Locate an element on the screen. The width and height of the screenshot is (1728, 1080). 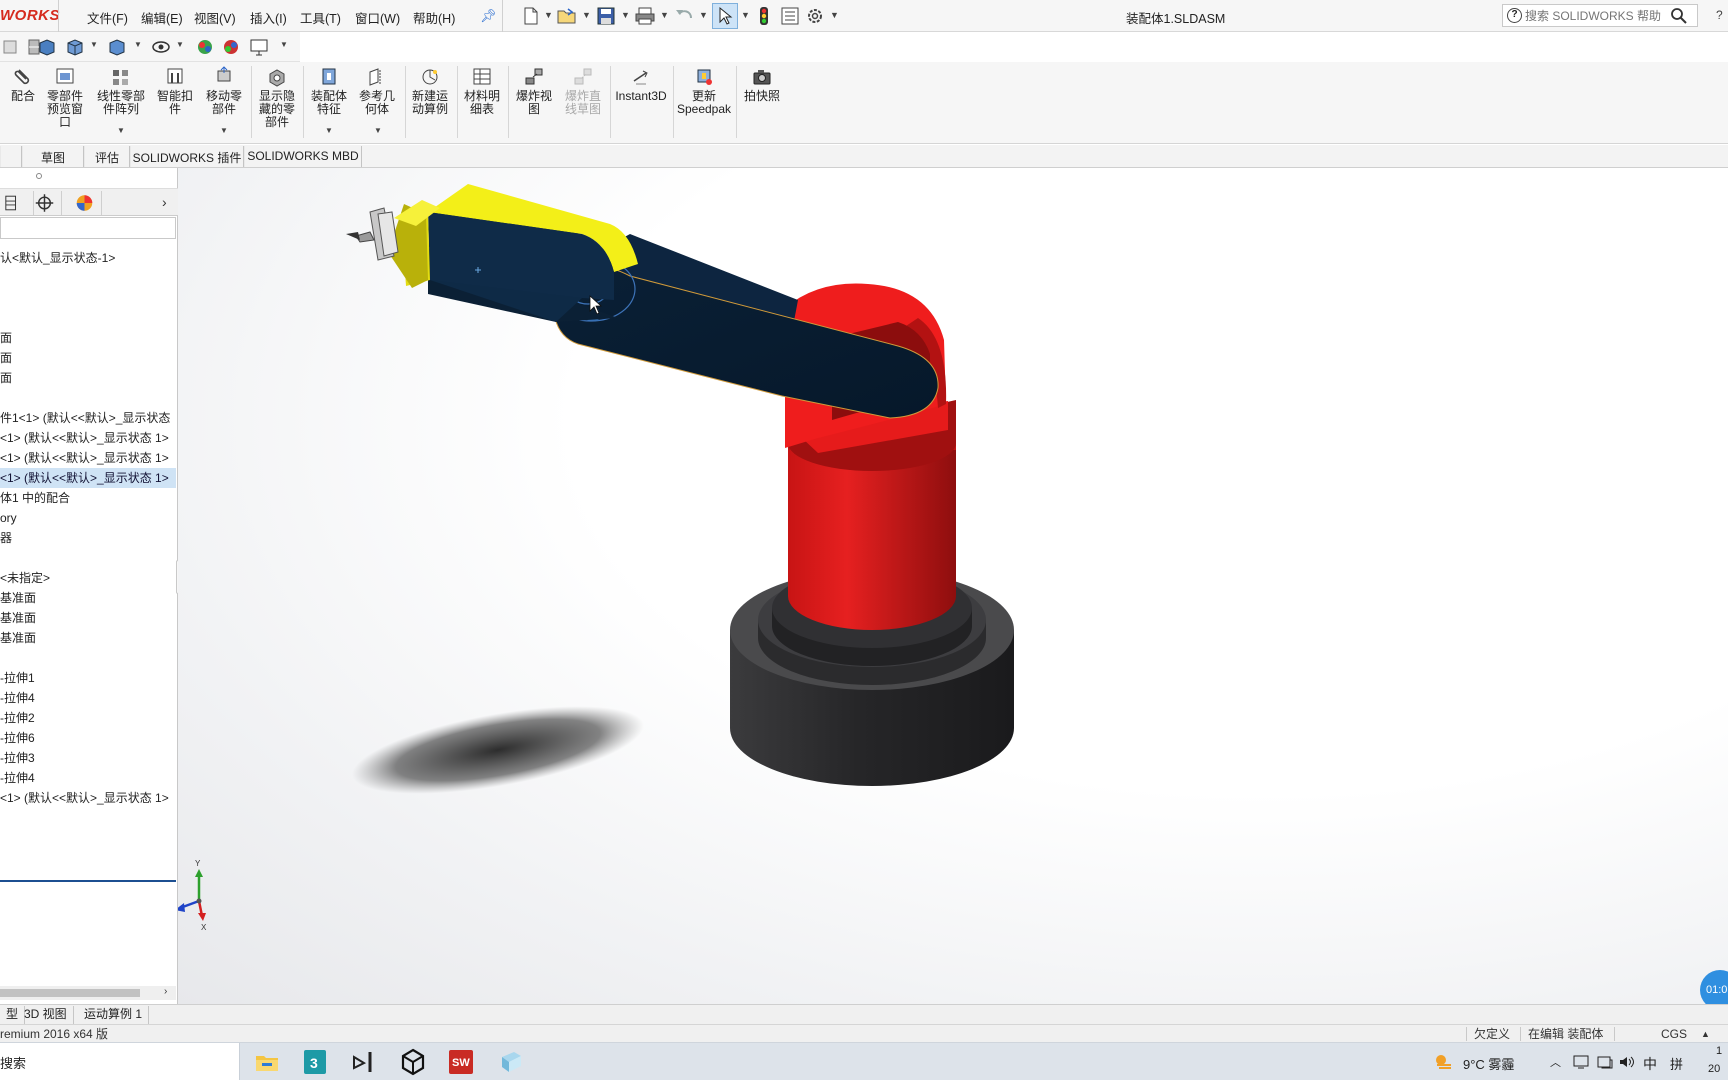
update-speedpak-button: 更新 Speedpak is located at coordinates (704, 91).